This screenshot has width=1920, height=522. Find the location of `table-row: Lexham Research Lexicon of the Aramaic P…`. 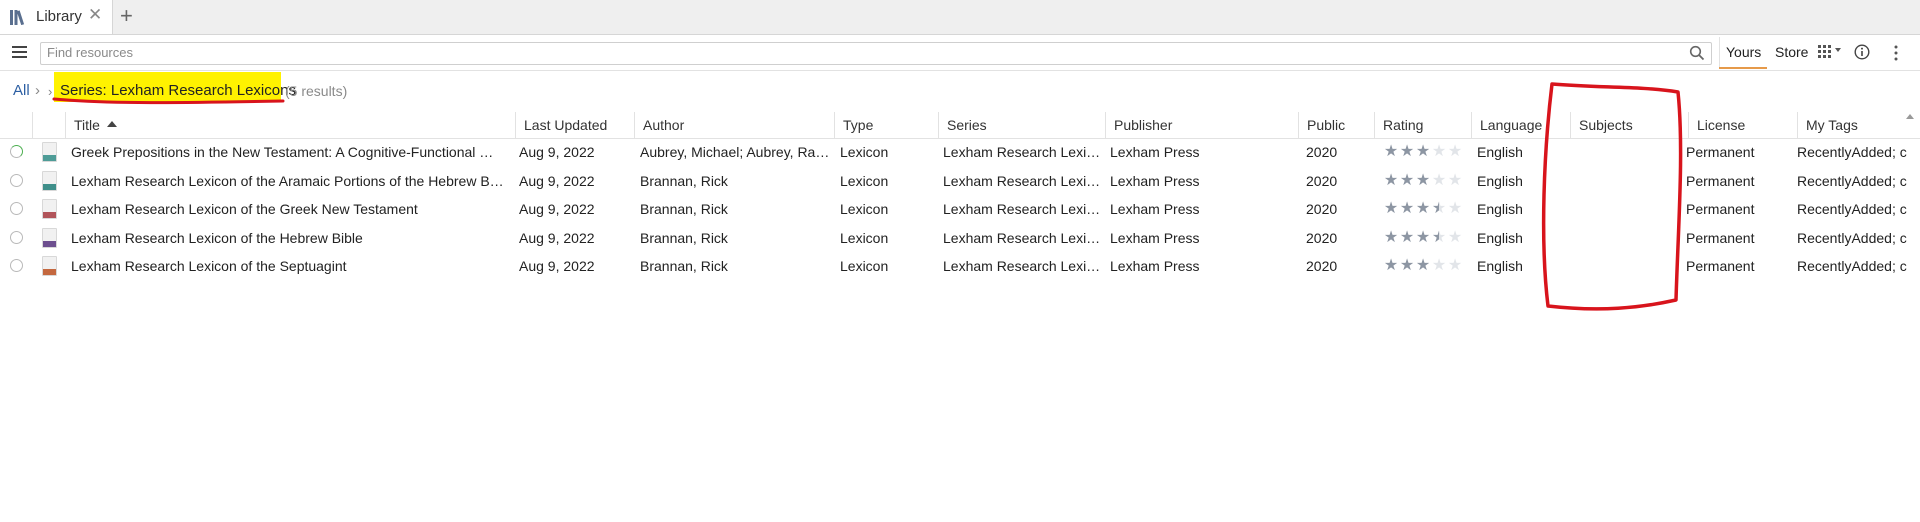

table-row: Lexham Research Lexicon of the Aramaic P… is located at coordinates (960, 181).